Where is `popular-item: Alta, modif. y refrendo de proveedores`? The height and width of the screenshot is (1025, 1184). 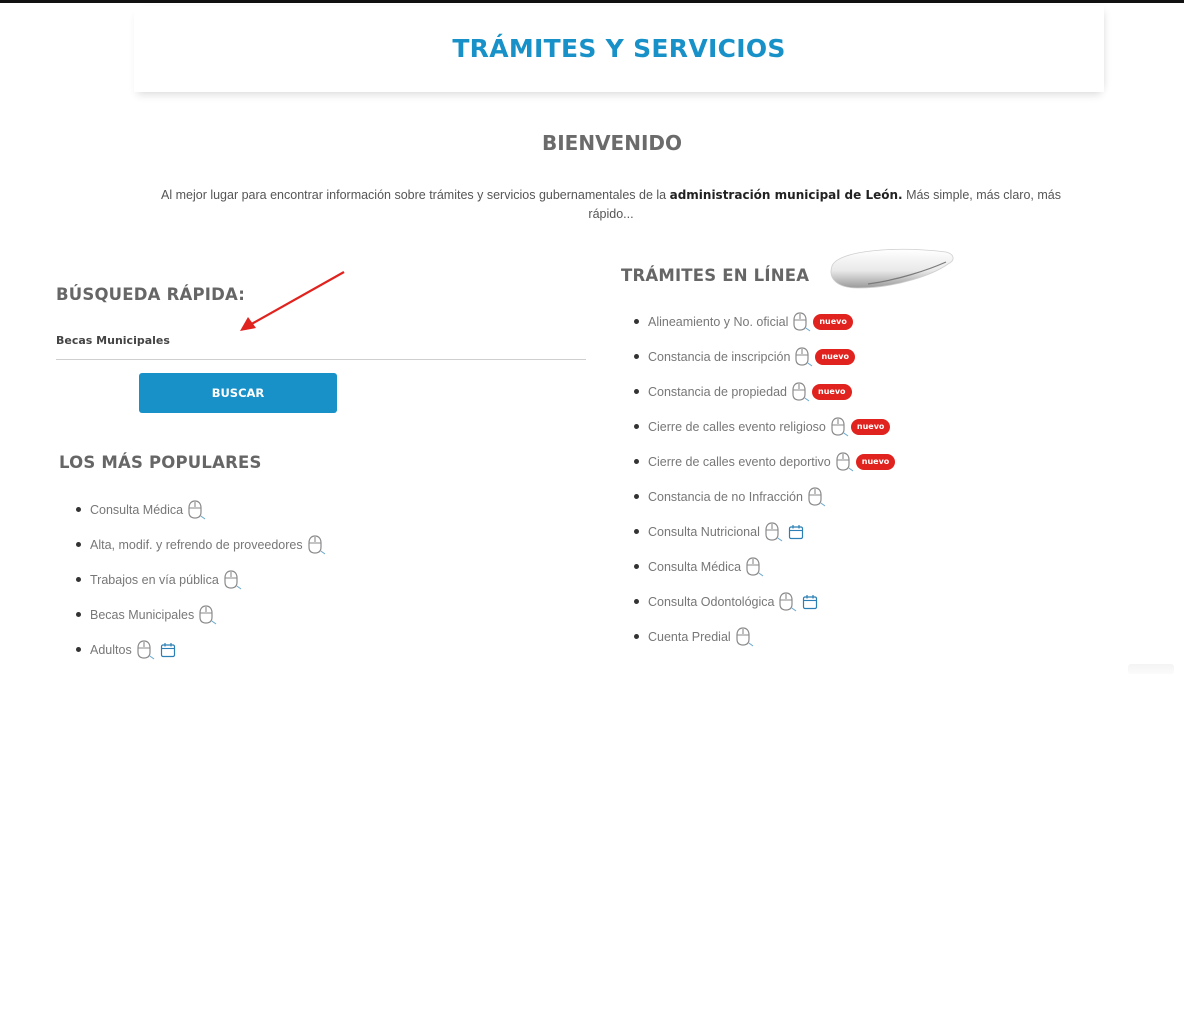
popular-item: Alta, modif. y refrendo de proveedores is located at coordinates (201, 544).